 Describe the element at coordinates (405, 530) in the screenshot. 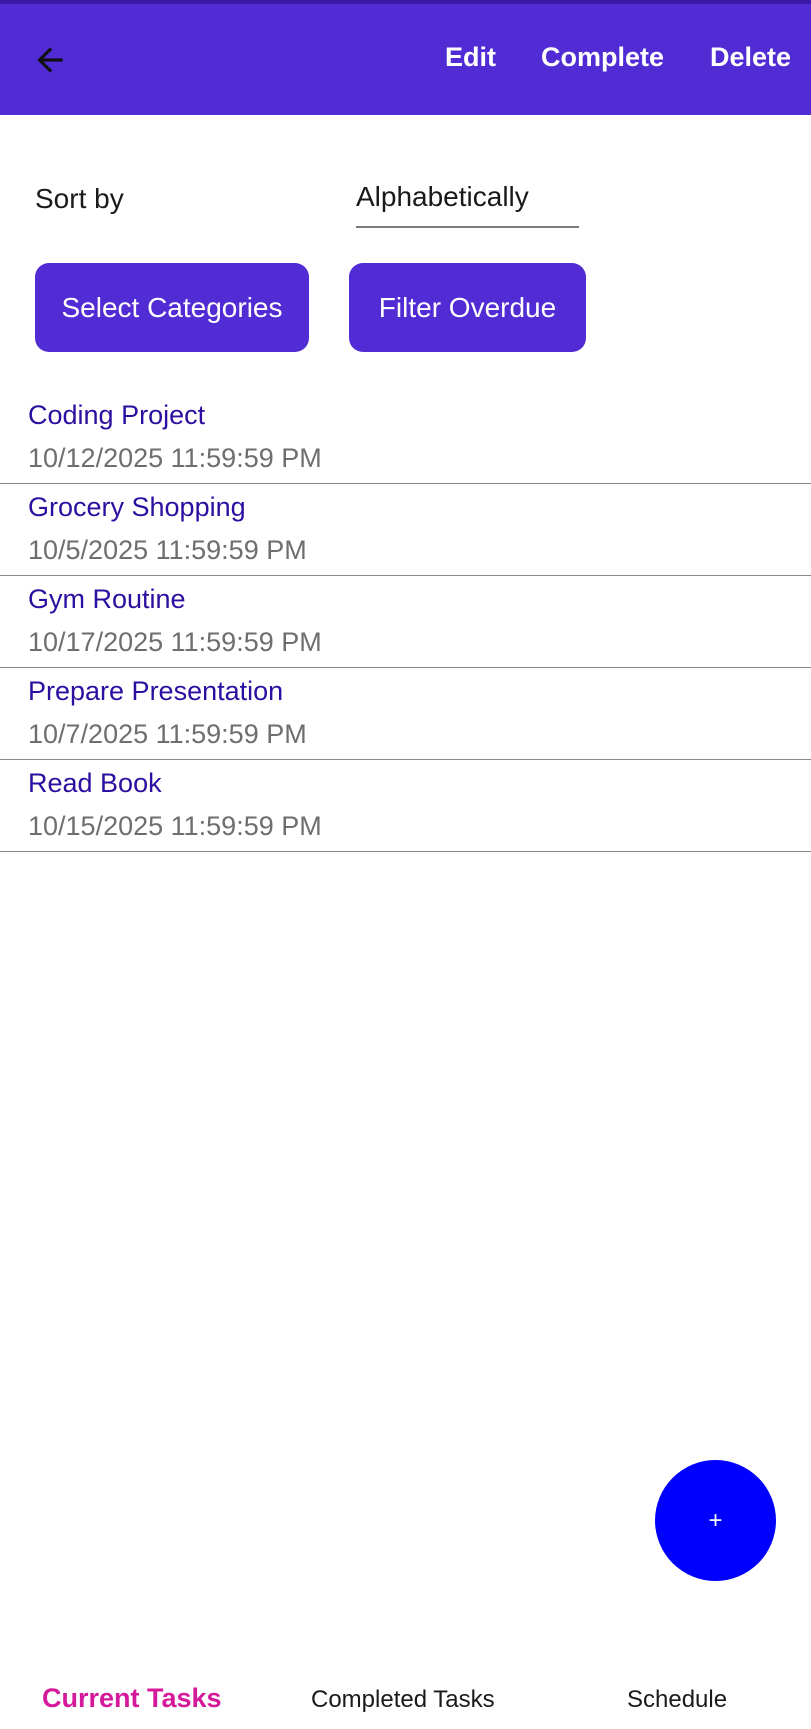

I see `task-row: Grocery Shopping 10/5/2025 11:59:59 PM` at that location.